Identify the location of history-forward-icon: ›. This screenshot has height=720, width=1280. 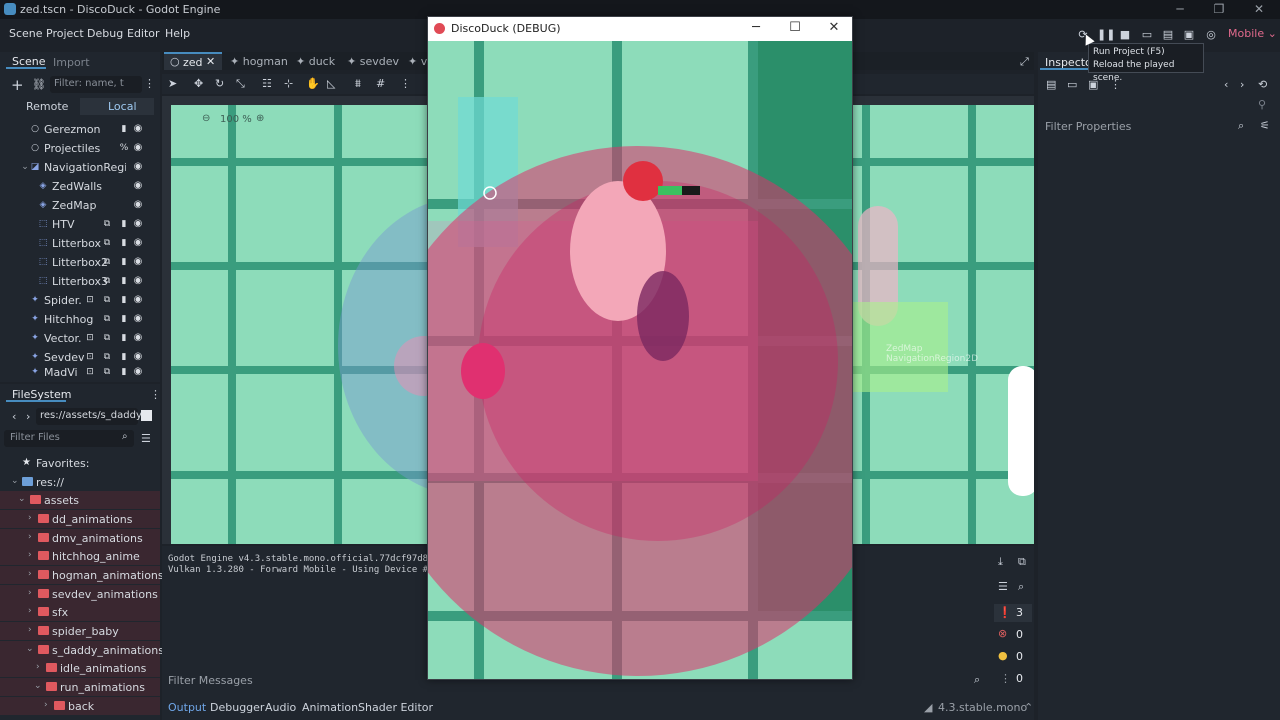
(1242, 84).